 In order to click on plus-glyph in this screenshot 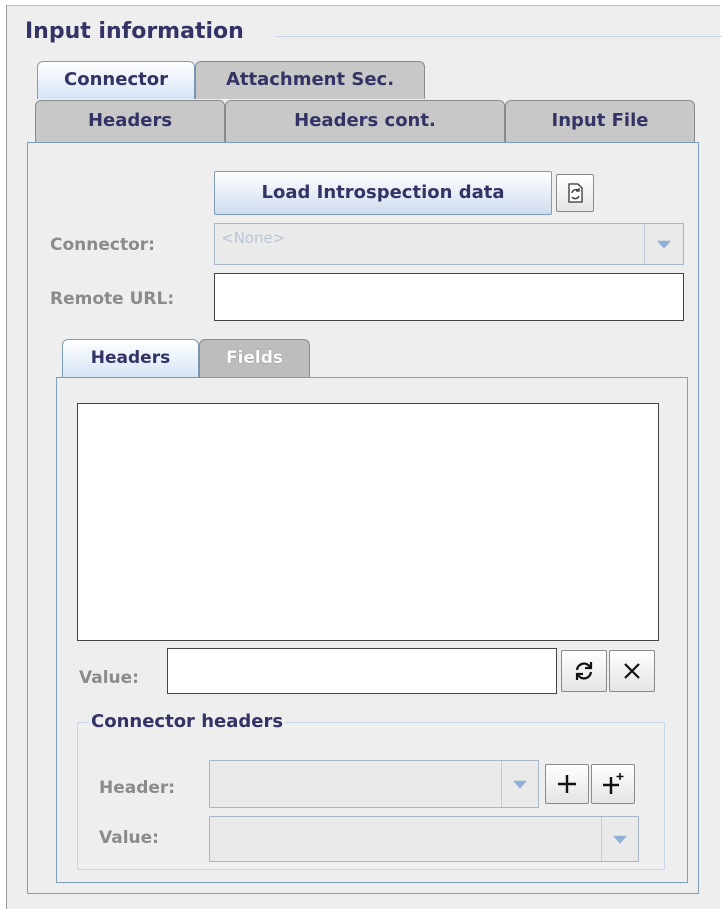, I will do `click(567, 784)`.